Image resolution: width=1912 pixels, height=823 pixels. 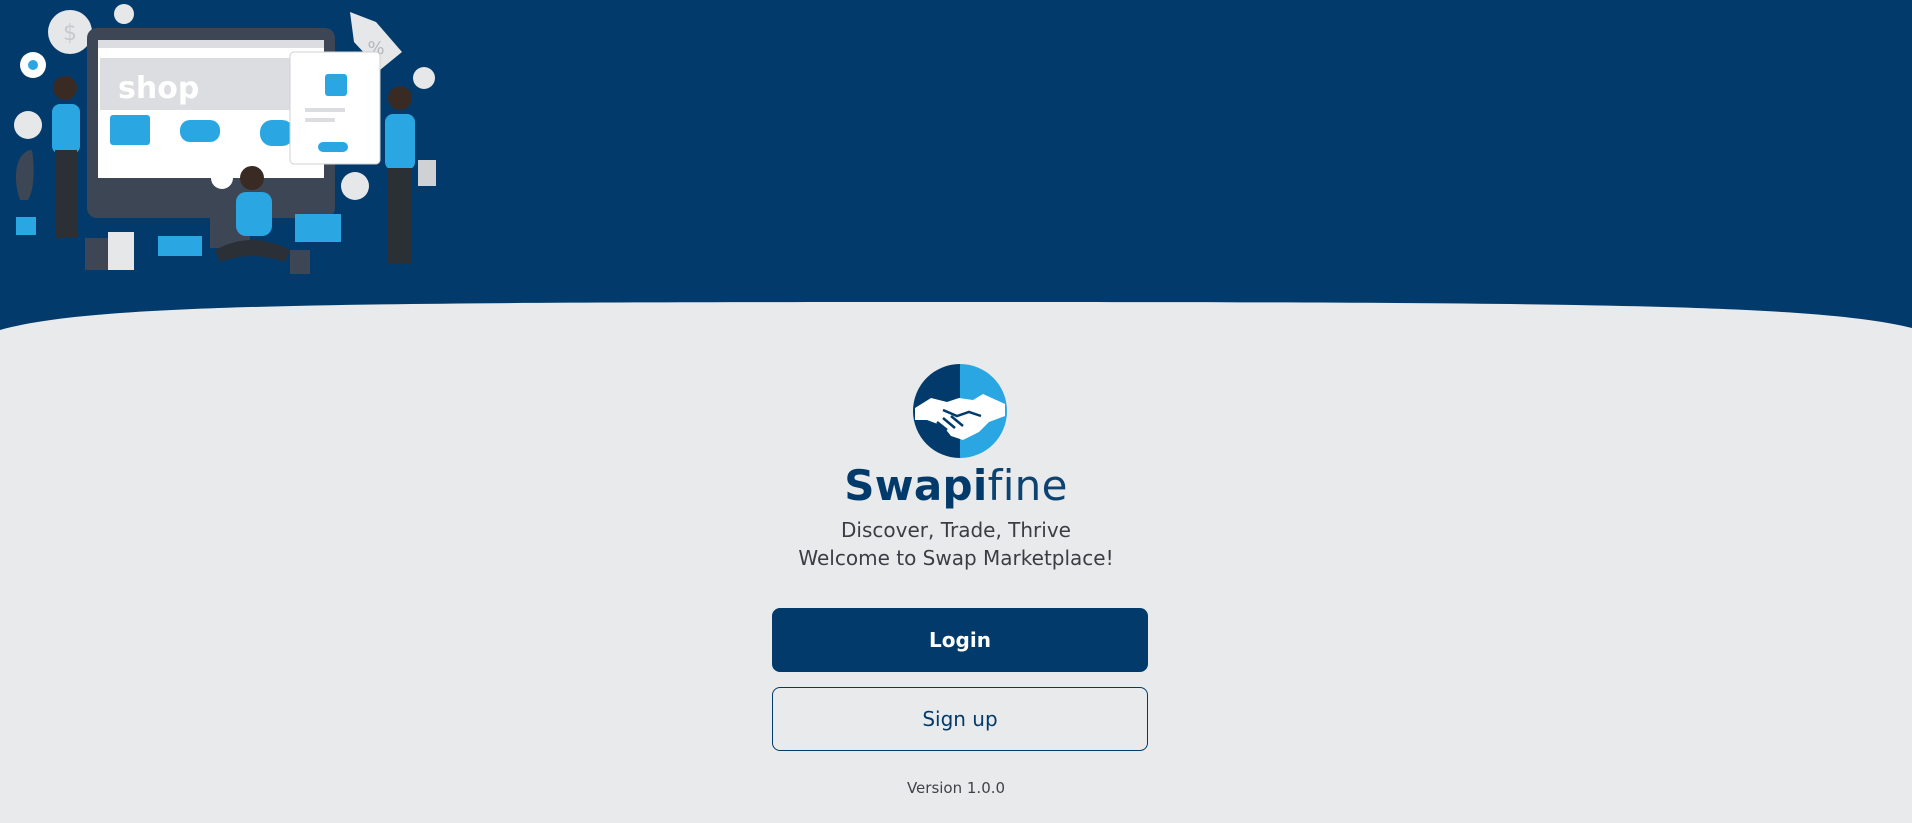 I want to click on shop-label: shop, so click(x=158, y=88).